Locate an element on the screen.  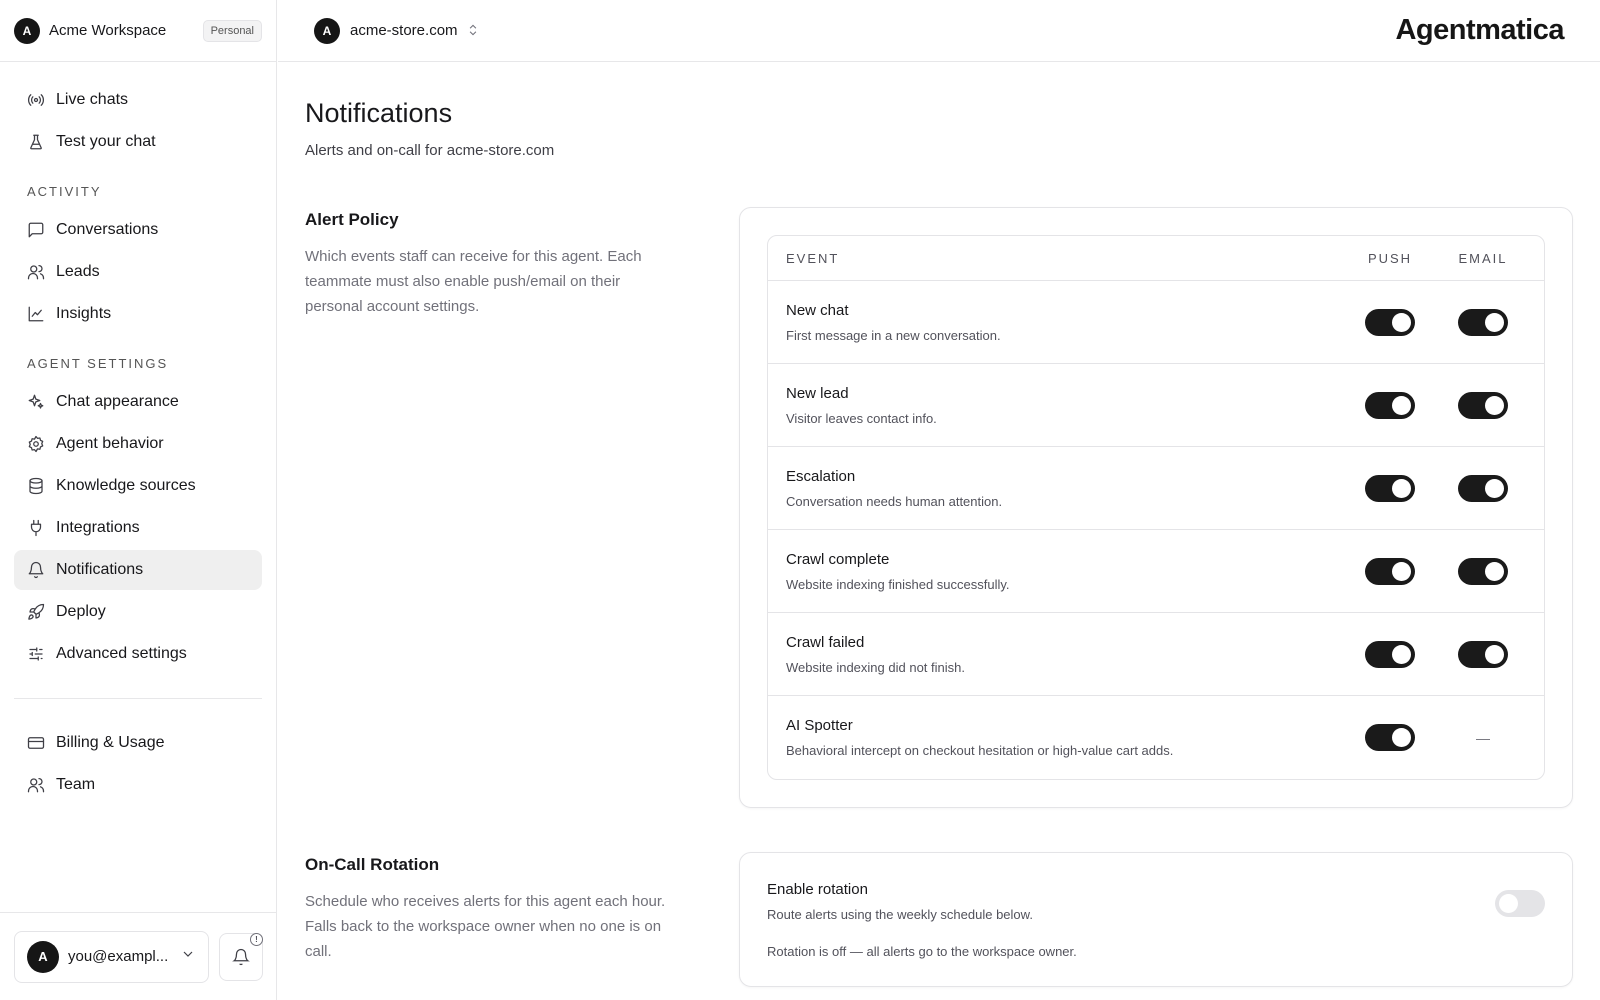
flask-icon is located at coordinates (36, 142).